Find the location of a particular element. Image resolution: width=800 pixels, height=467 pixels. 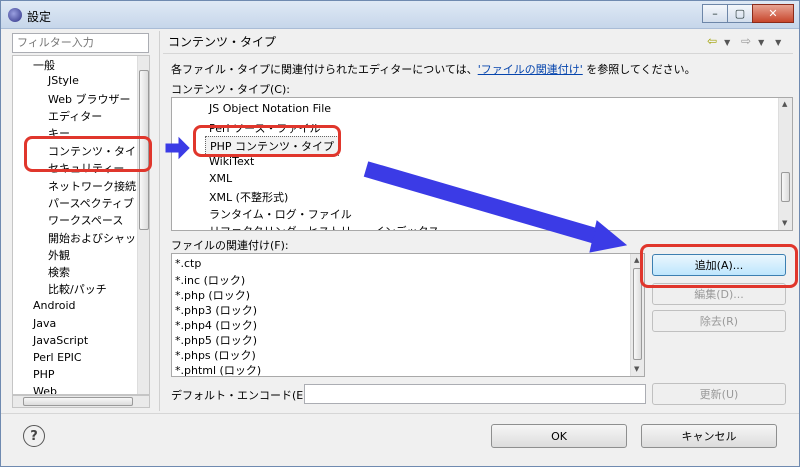

content-type-item: ランタイム・ログ・ファイル is located at coordinates (280, 214).